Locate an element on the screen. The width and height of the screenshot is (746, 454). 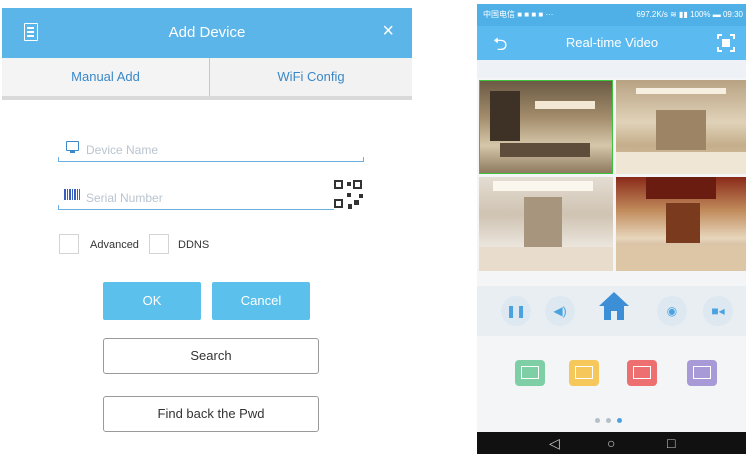
view-strip is located at coordinates (611, 69).